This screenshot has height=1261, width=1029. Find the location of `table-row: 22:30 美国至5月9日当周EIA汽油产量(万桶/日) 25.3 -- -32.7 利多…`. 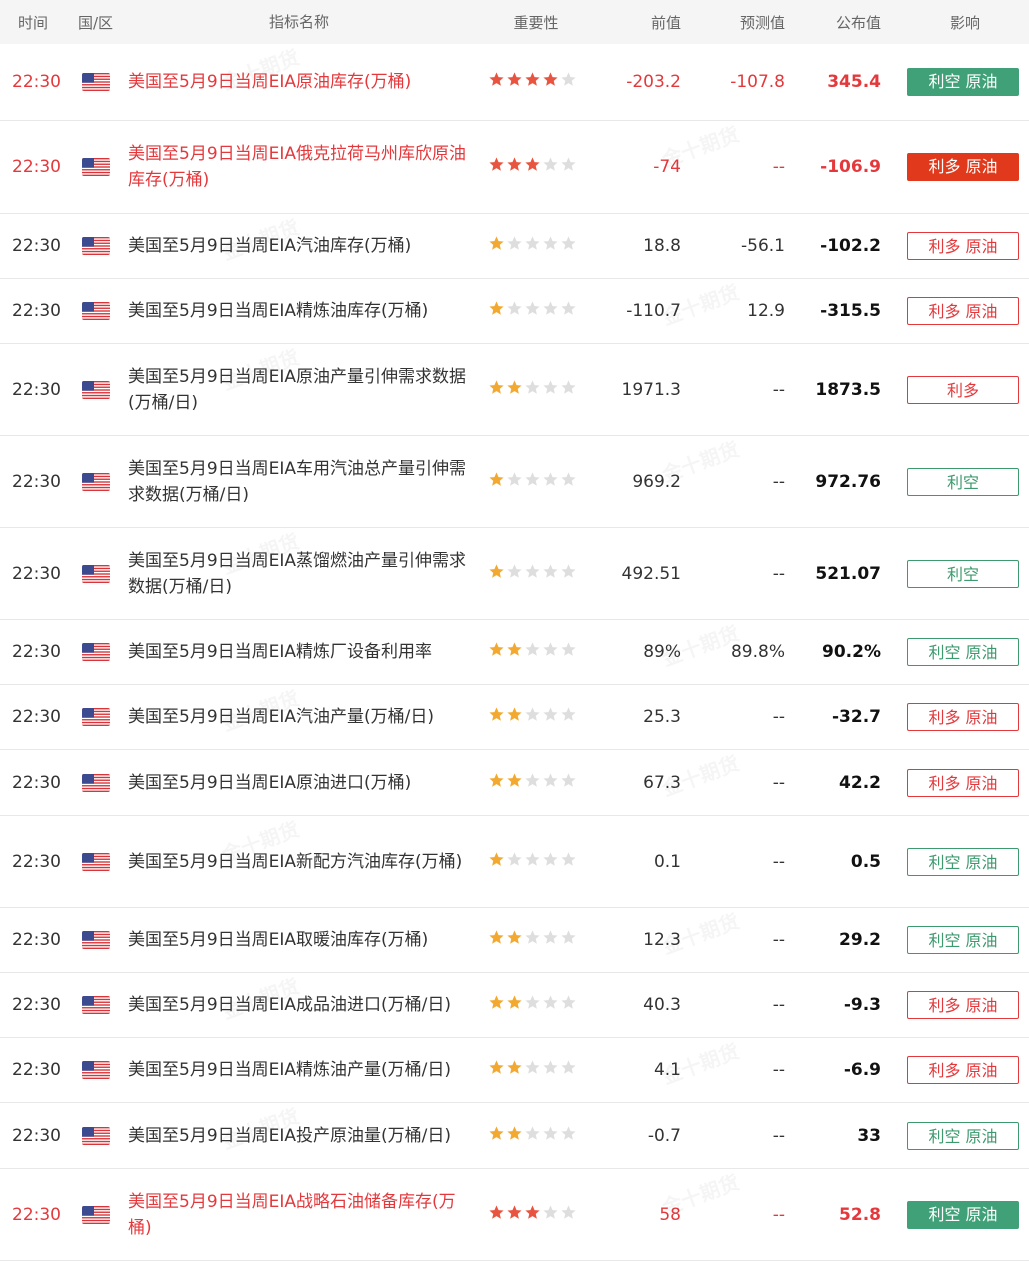

table-row: 22:30 美国至5月9日当周EIA汽油产量(万桶/日) 25.3 -- -32.7 利多… is located at coordinates (514, 717).